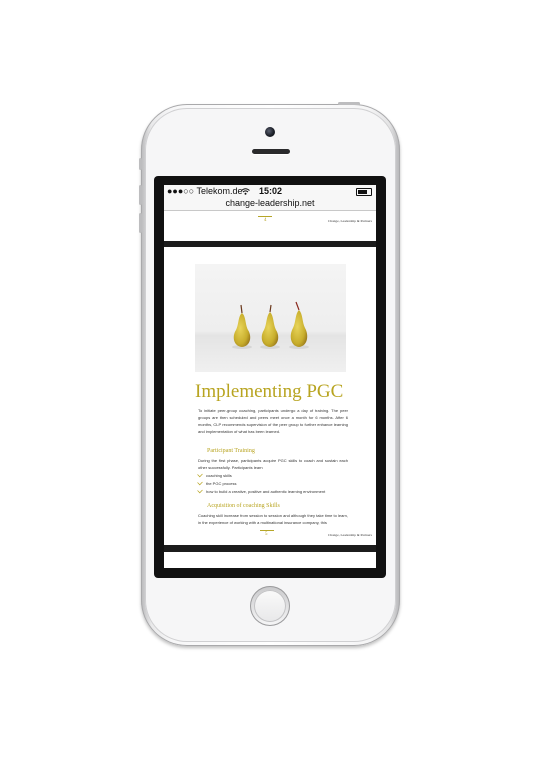 This screenshot has width=549, height=777. What do you see at coordinates (140, 223) in the screenshot?
I see `volume-down-button` at bounding box center [140, 223].